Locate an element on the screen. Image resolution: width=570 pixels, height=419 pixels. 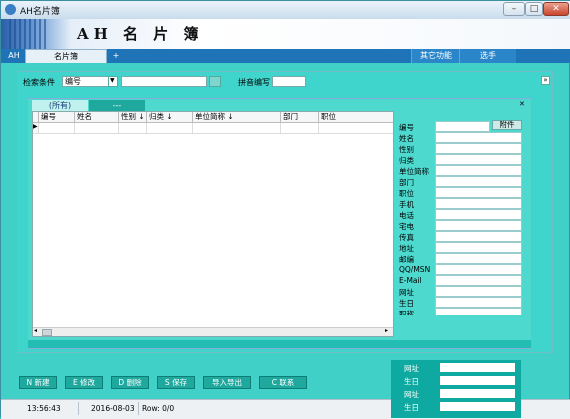
window-title: AH名片簿 is located at coordinates (40, 12).